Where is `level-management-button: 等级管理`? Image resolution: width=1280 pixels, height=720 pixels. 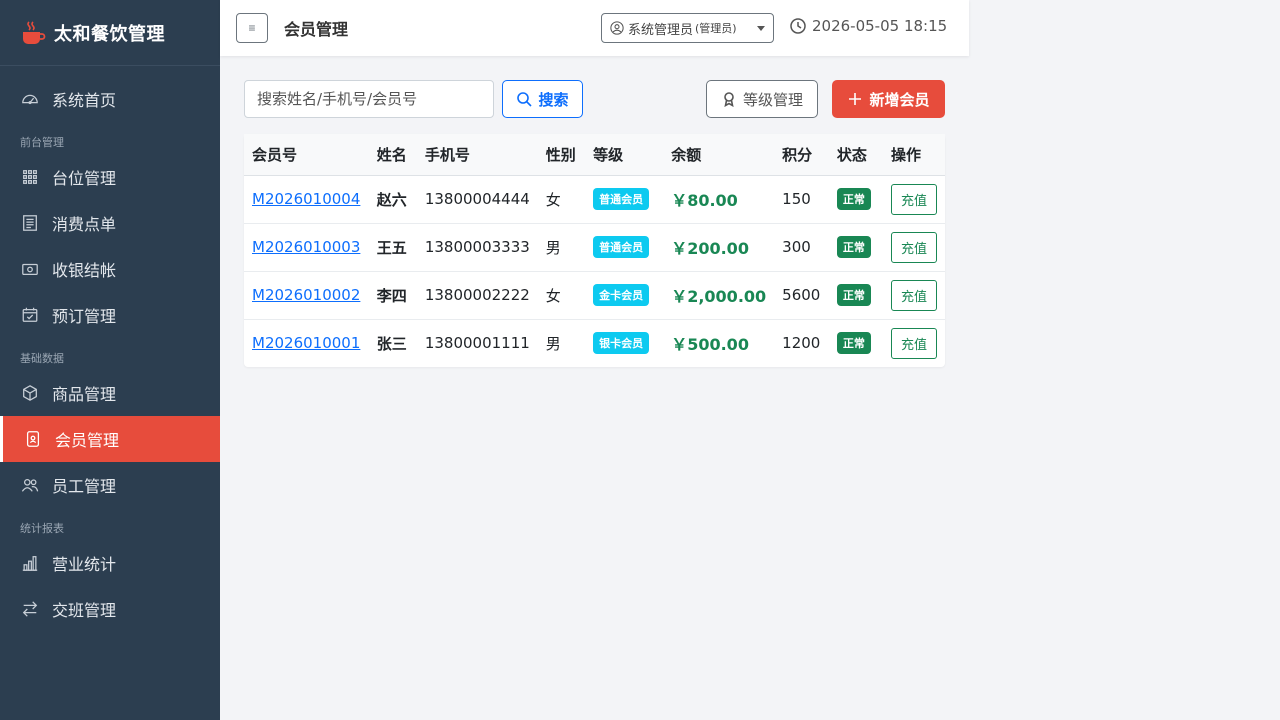 level-management-button: 等级管理 is located at coordinates (762, 99).